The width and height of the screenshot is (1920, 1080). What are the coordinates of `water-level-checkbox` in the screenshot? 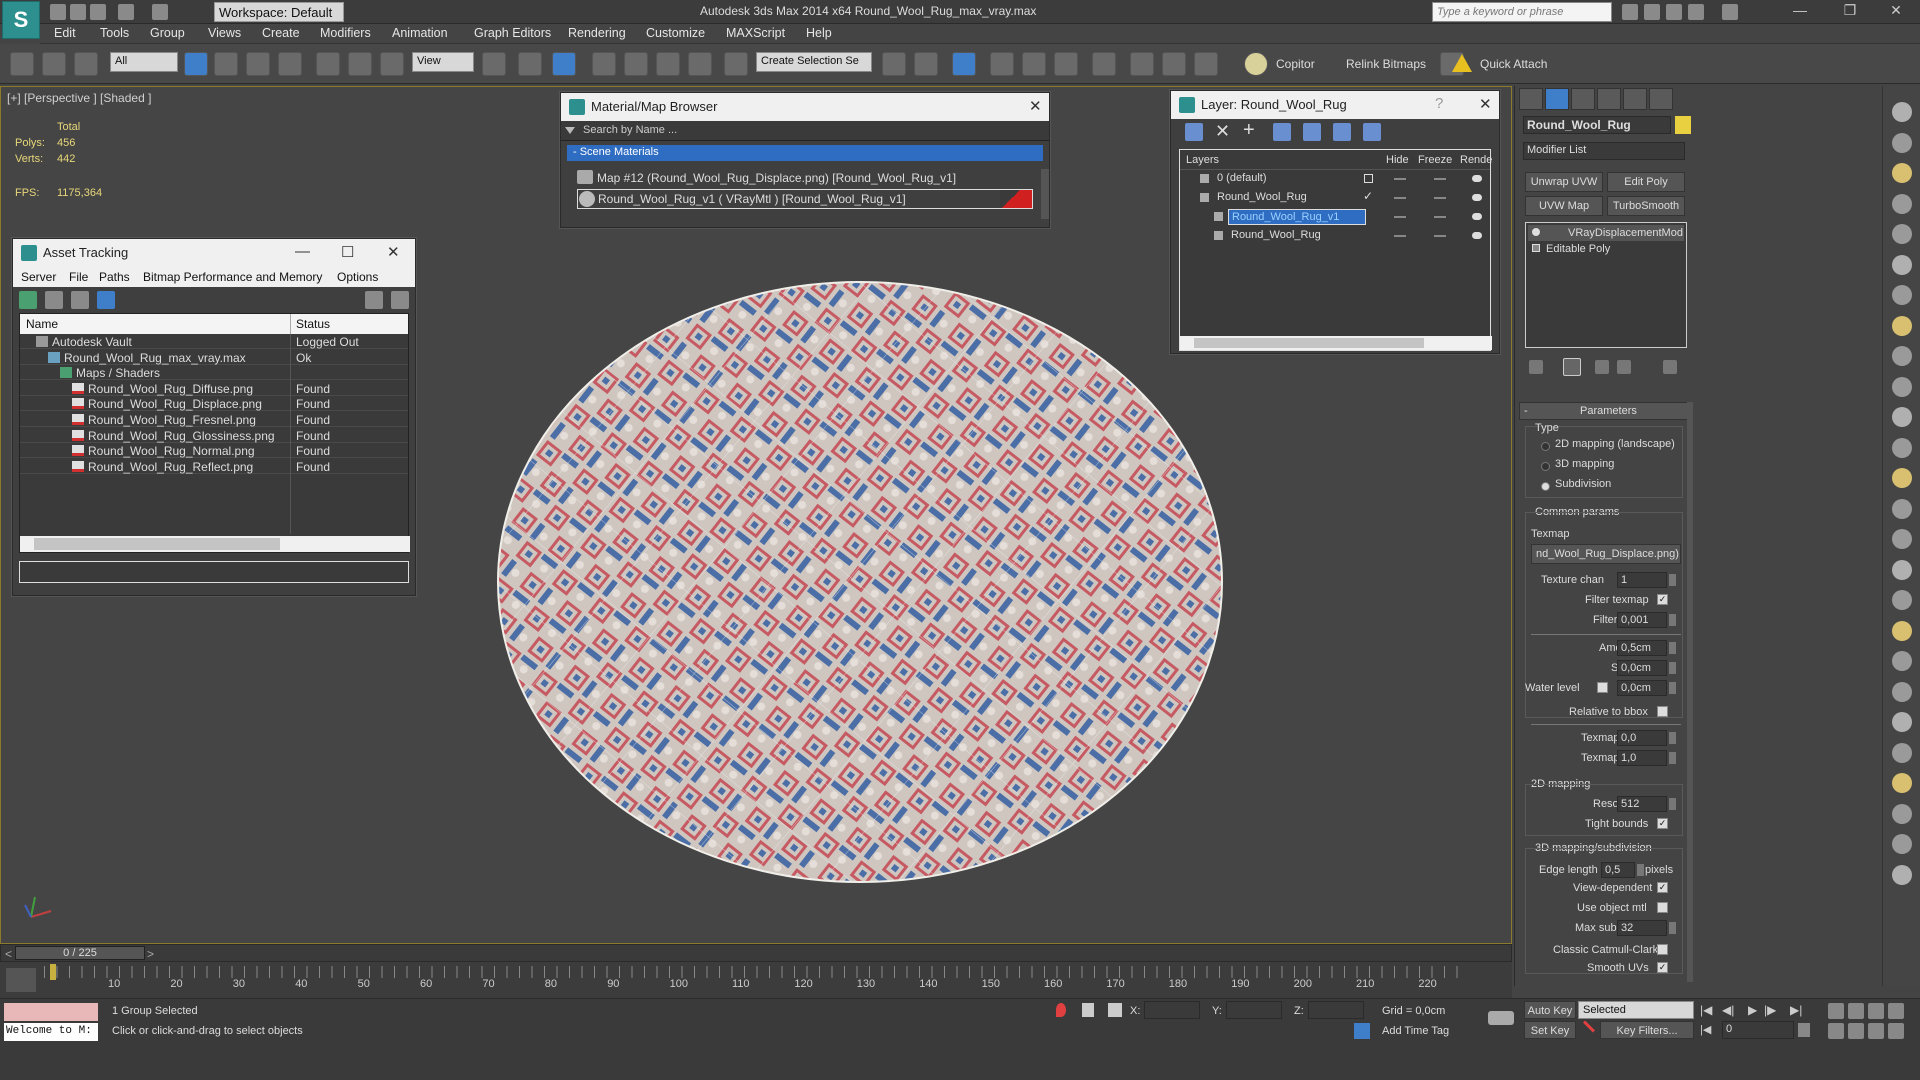 It's located at (1602, 687).